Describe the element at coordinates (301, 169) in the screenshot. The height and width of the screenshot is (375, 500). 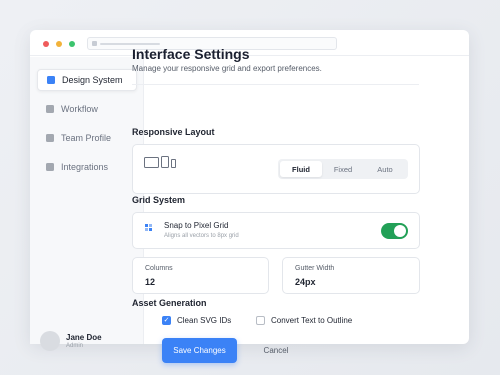
I see `layout-option-fluid: Fluid` at that location.